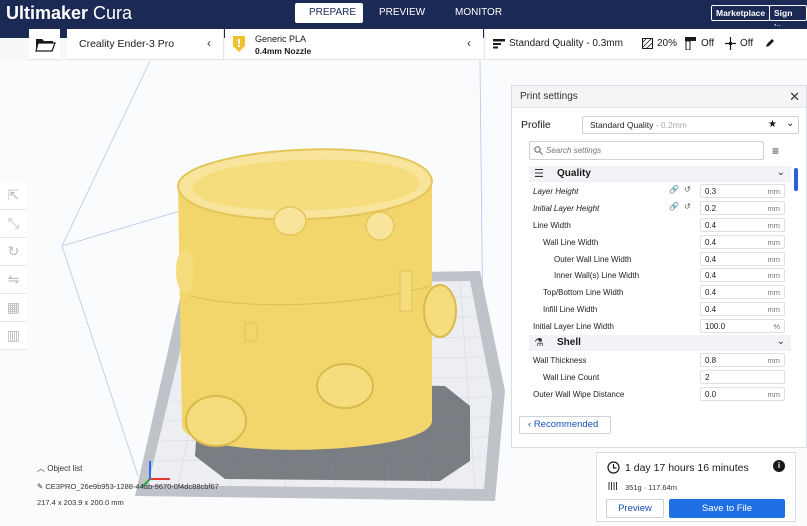 The width and height of the screenshot is (807, 526). What do you see at coordinates (69, 13) in the screenshot?
I see `app-logo: Ultimaker Cura` at bounding box center [69, 13].